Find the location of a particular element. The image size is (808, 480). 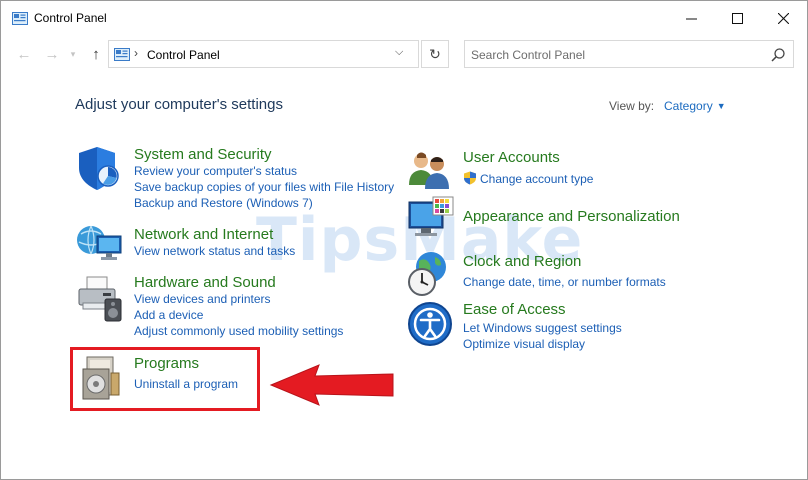

close-button is located at coordinates (783, 18).